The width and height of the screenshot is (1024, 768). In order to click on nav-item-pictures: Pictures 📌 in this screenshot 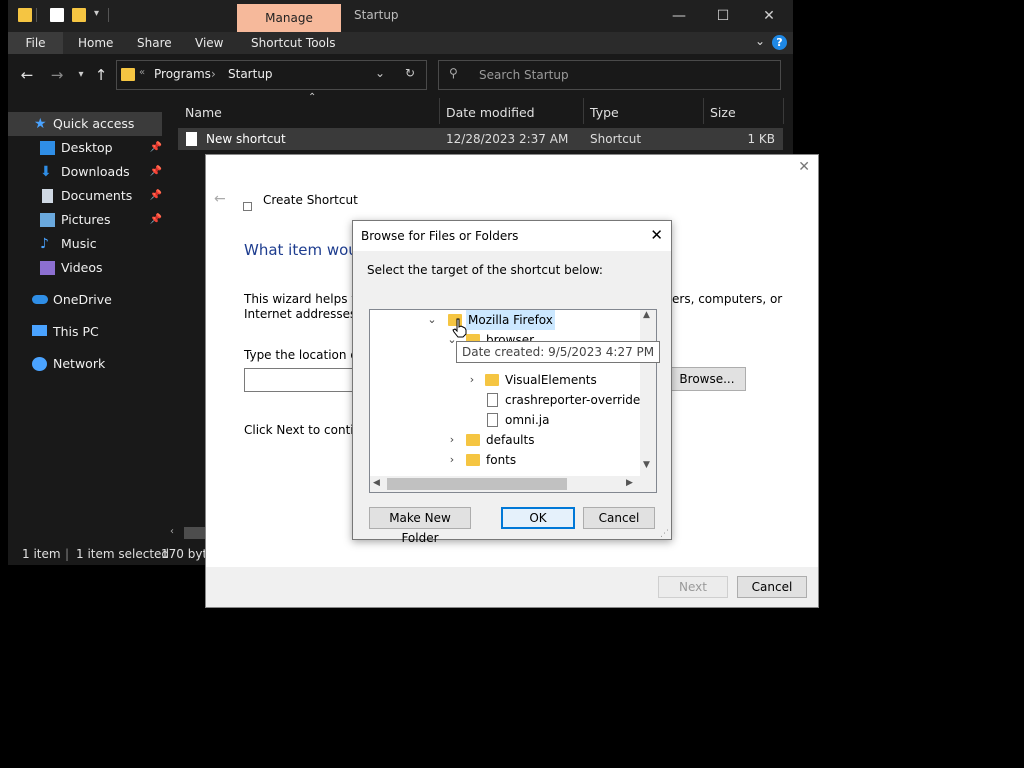, I will do `click(85, 220)`.